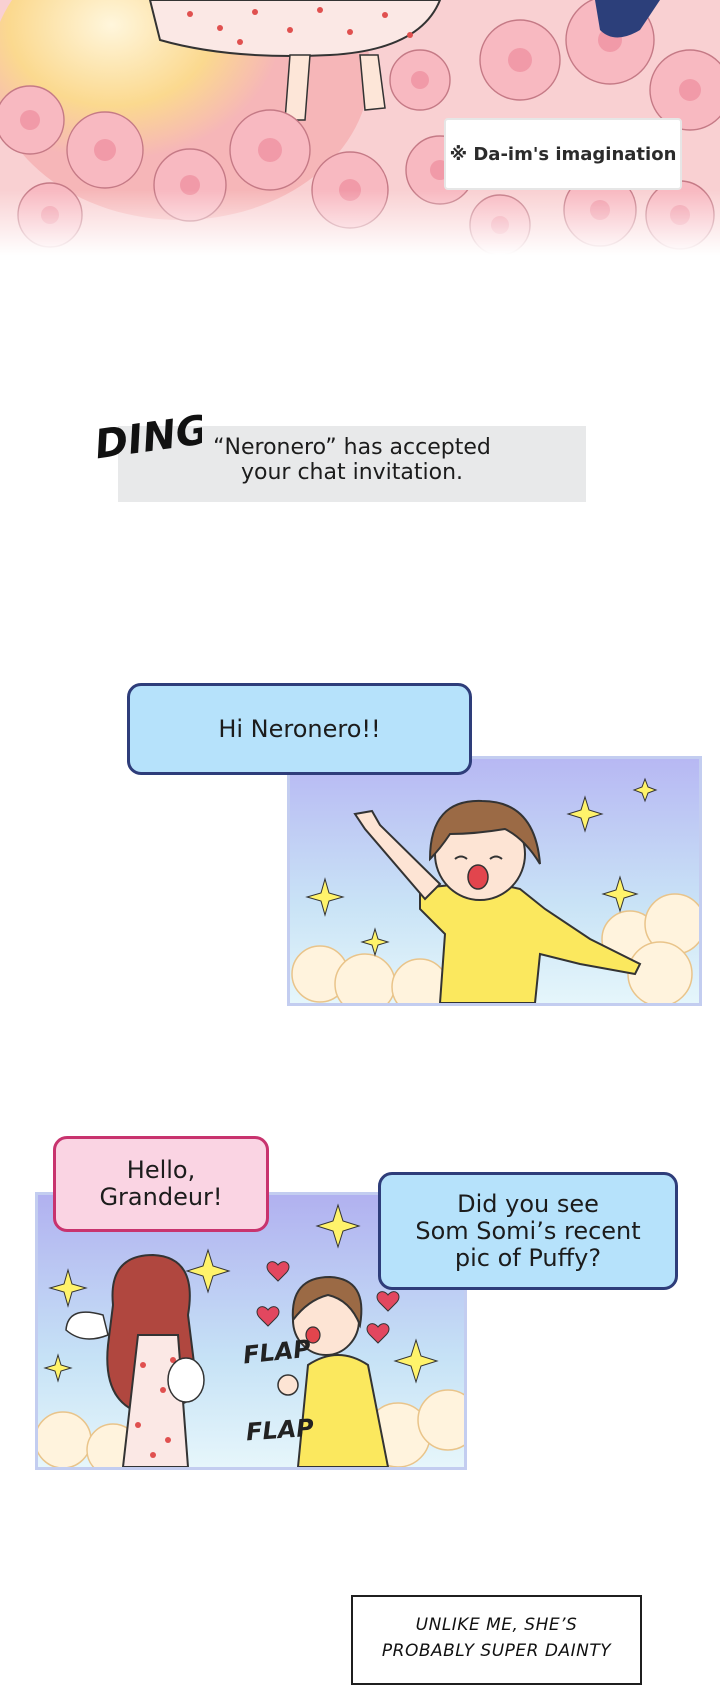  I want to click on imagination-note: ※ Da-im's imagination, so click(563, 154).